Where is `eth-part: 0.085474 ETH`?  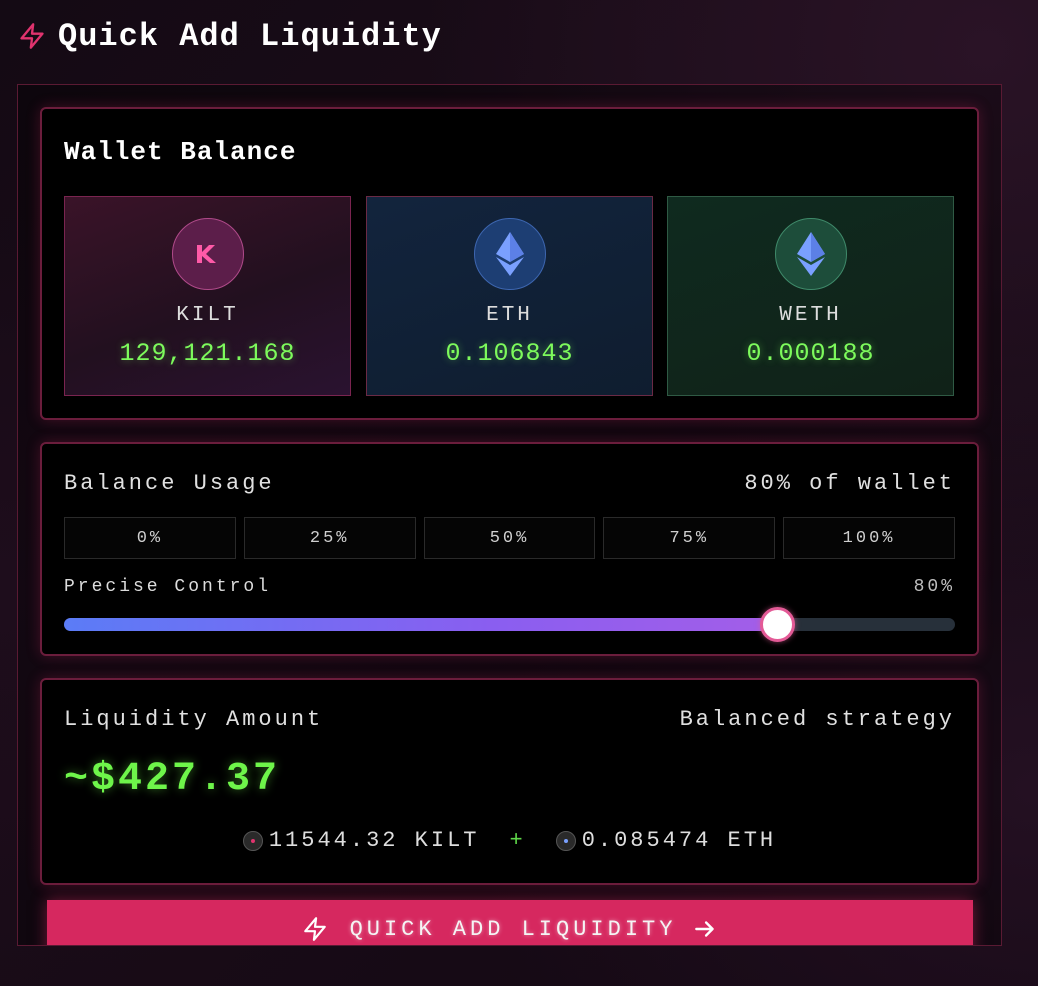
eth-part: 0.085474 ETH is located at coordinates (679, 840).